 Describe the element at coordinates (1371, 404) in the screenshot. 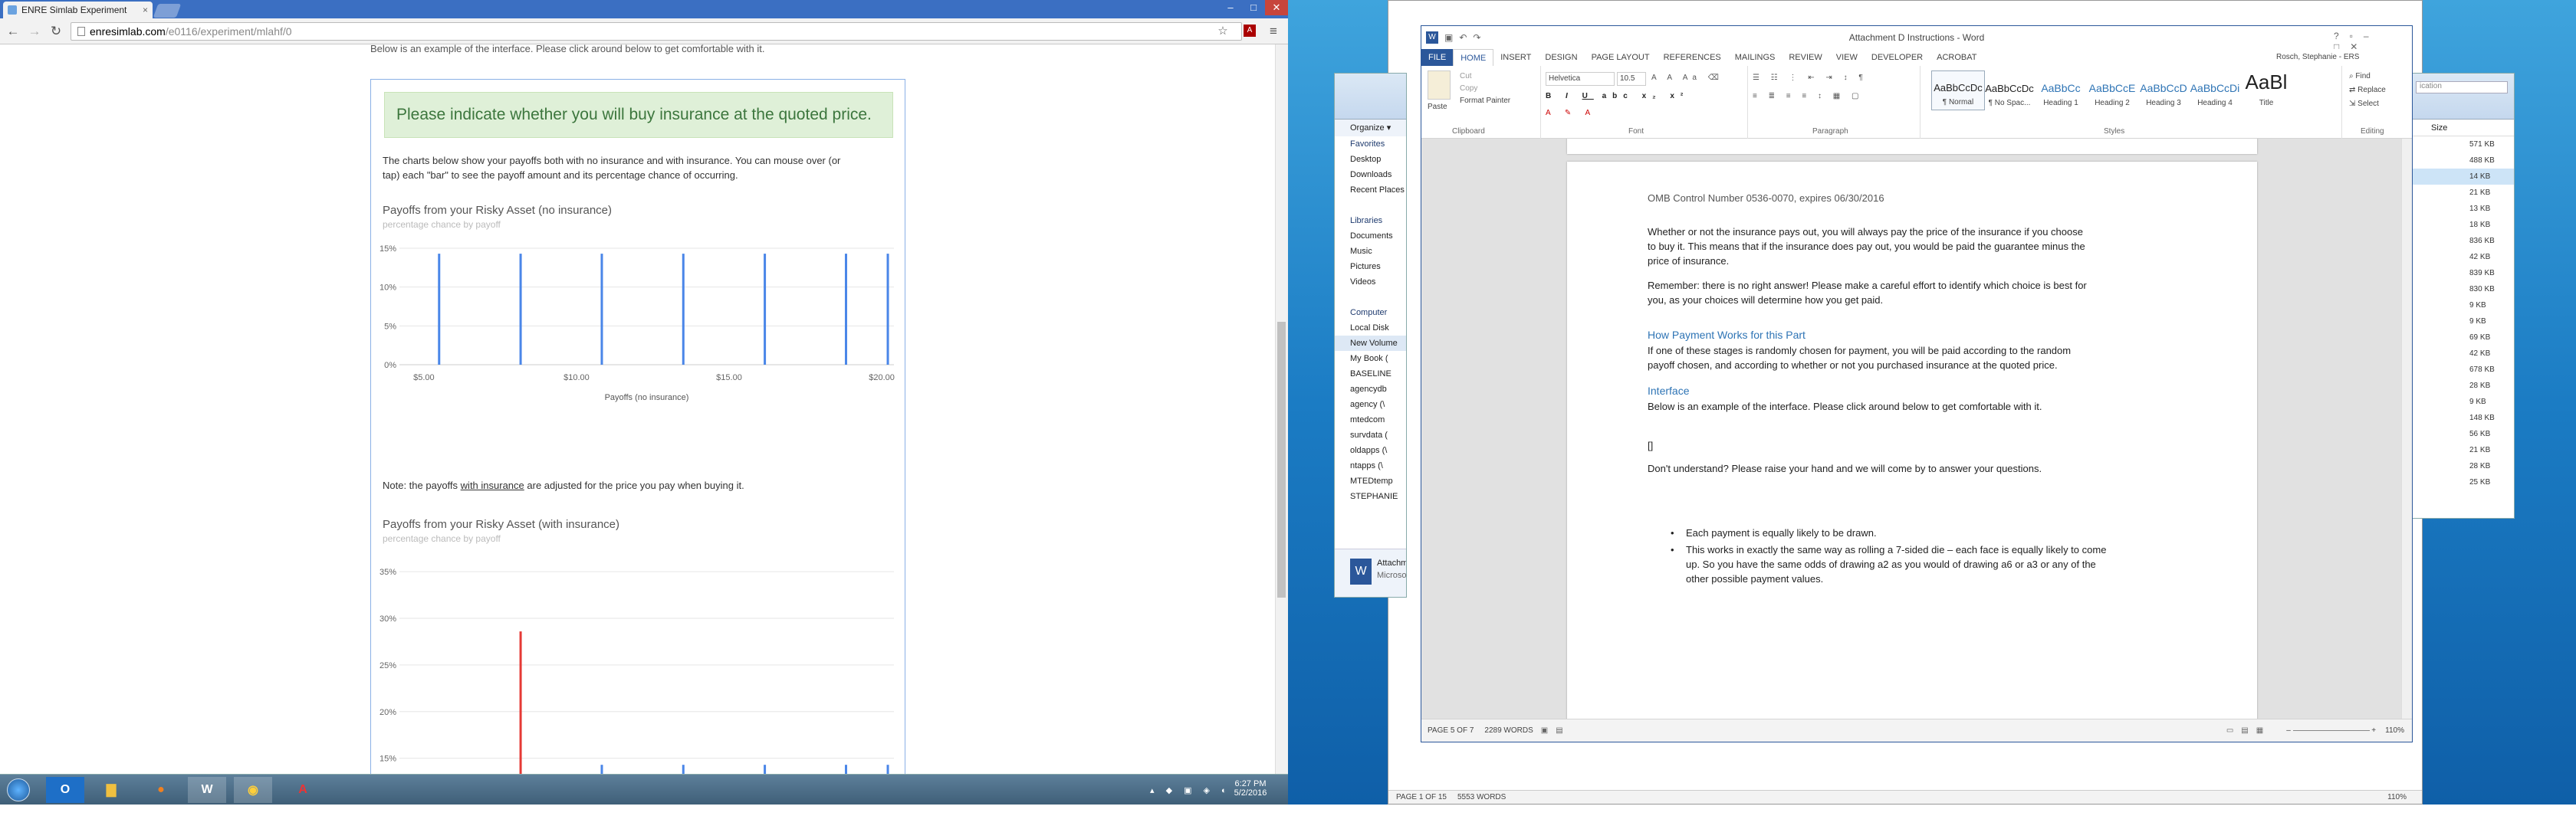

I see `explorer-item: agency (\` at that location.